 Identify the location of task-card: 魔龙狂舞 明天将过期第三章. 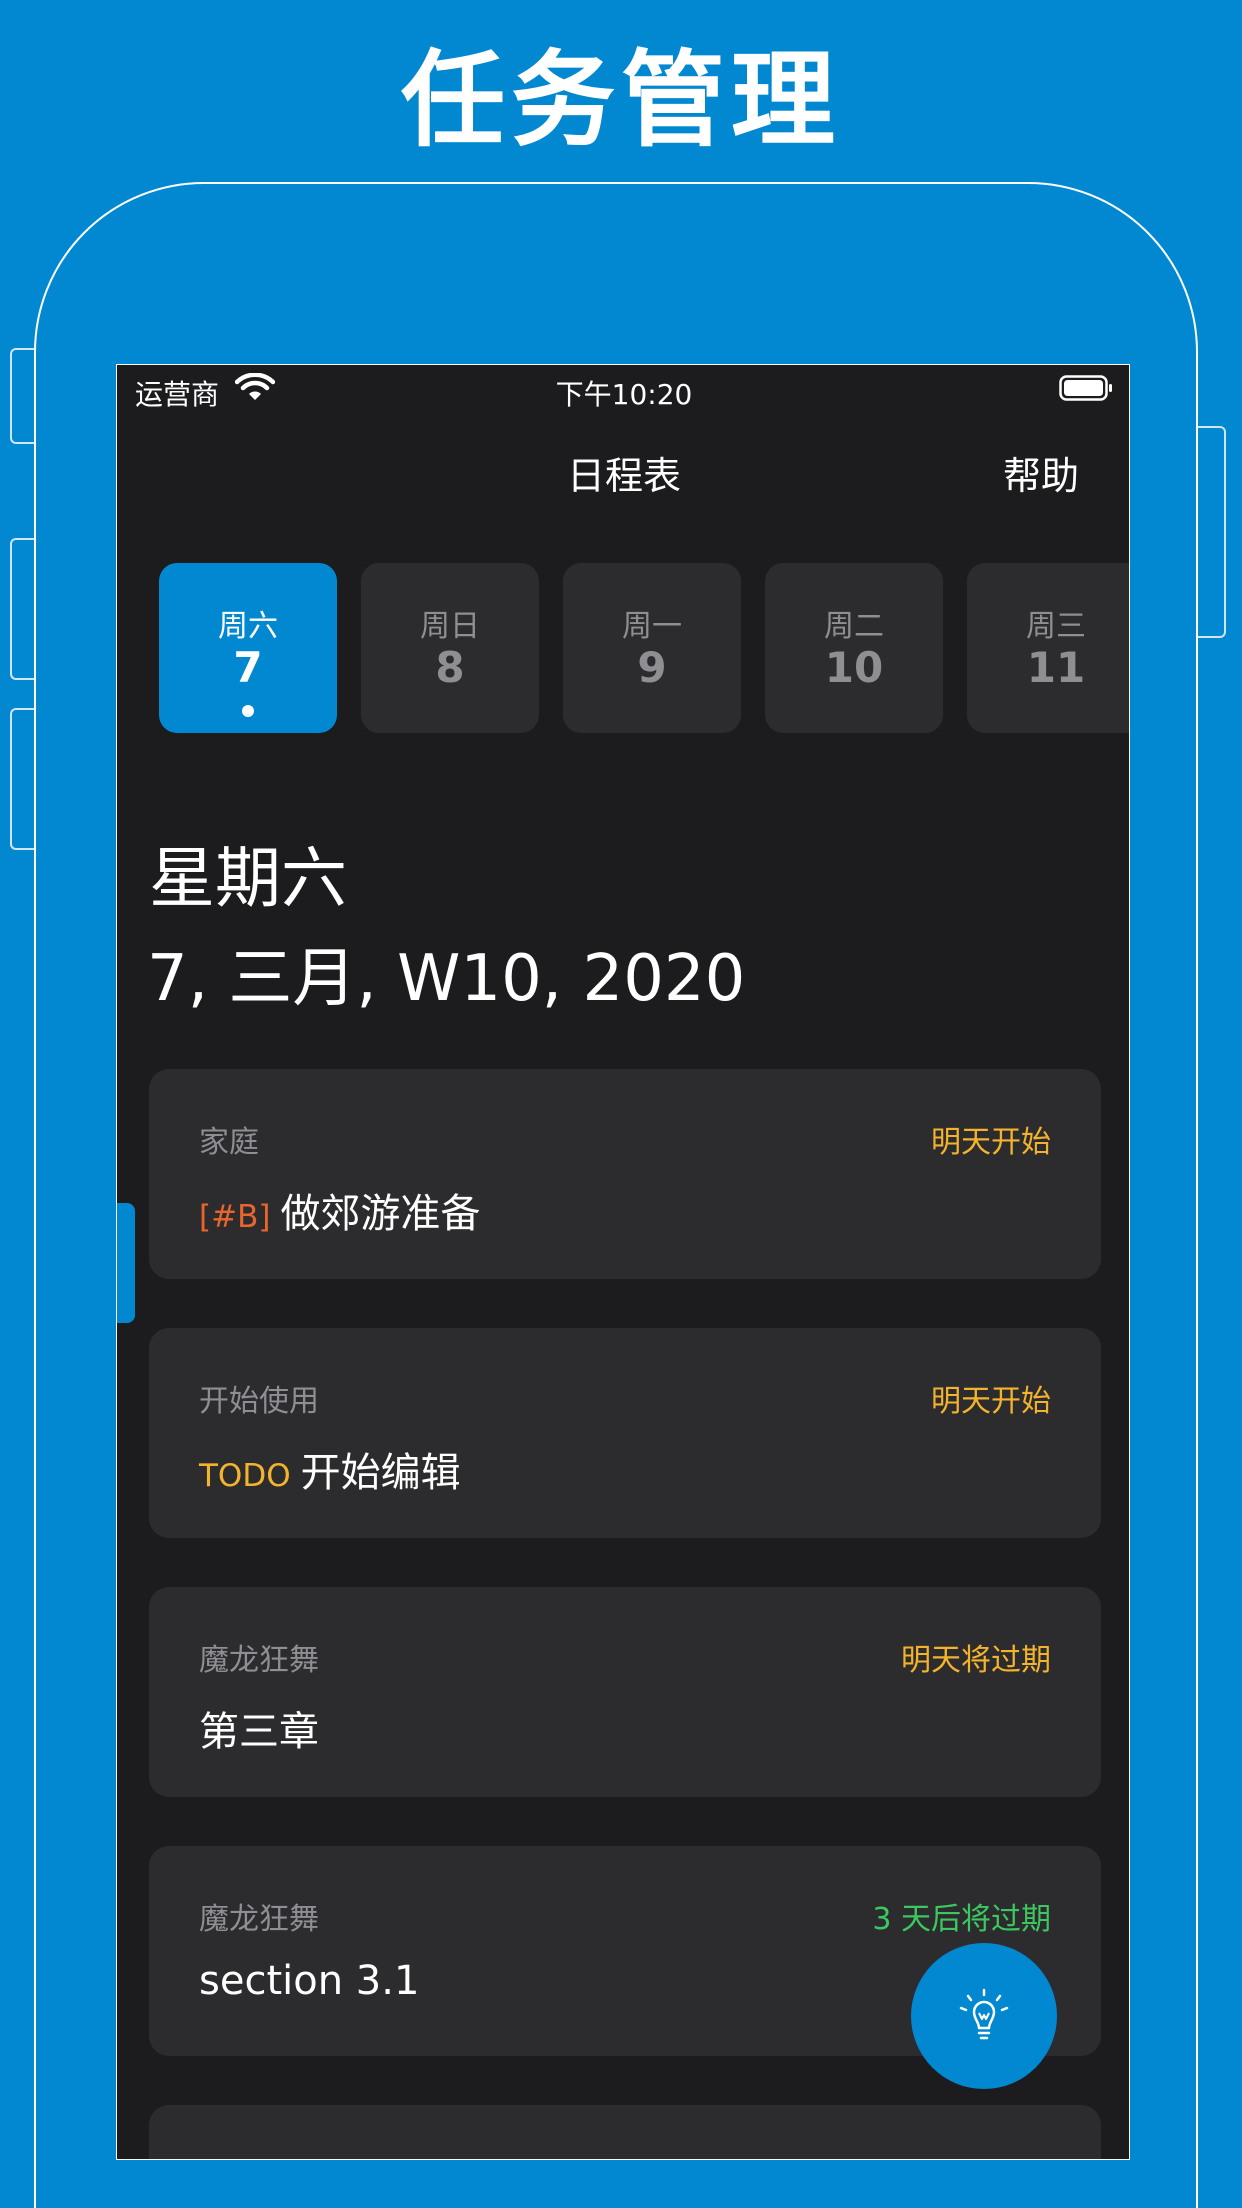
(625, 1692).